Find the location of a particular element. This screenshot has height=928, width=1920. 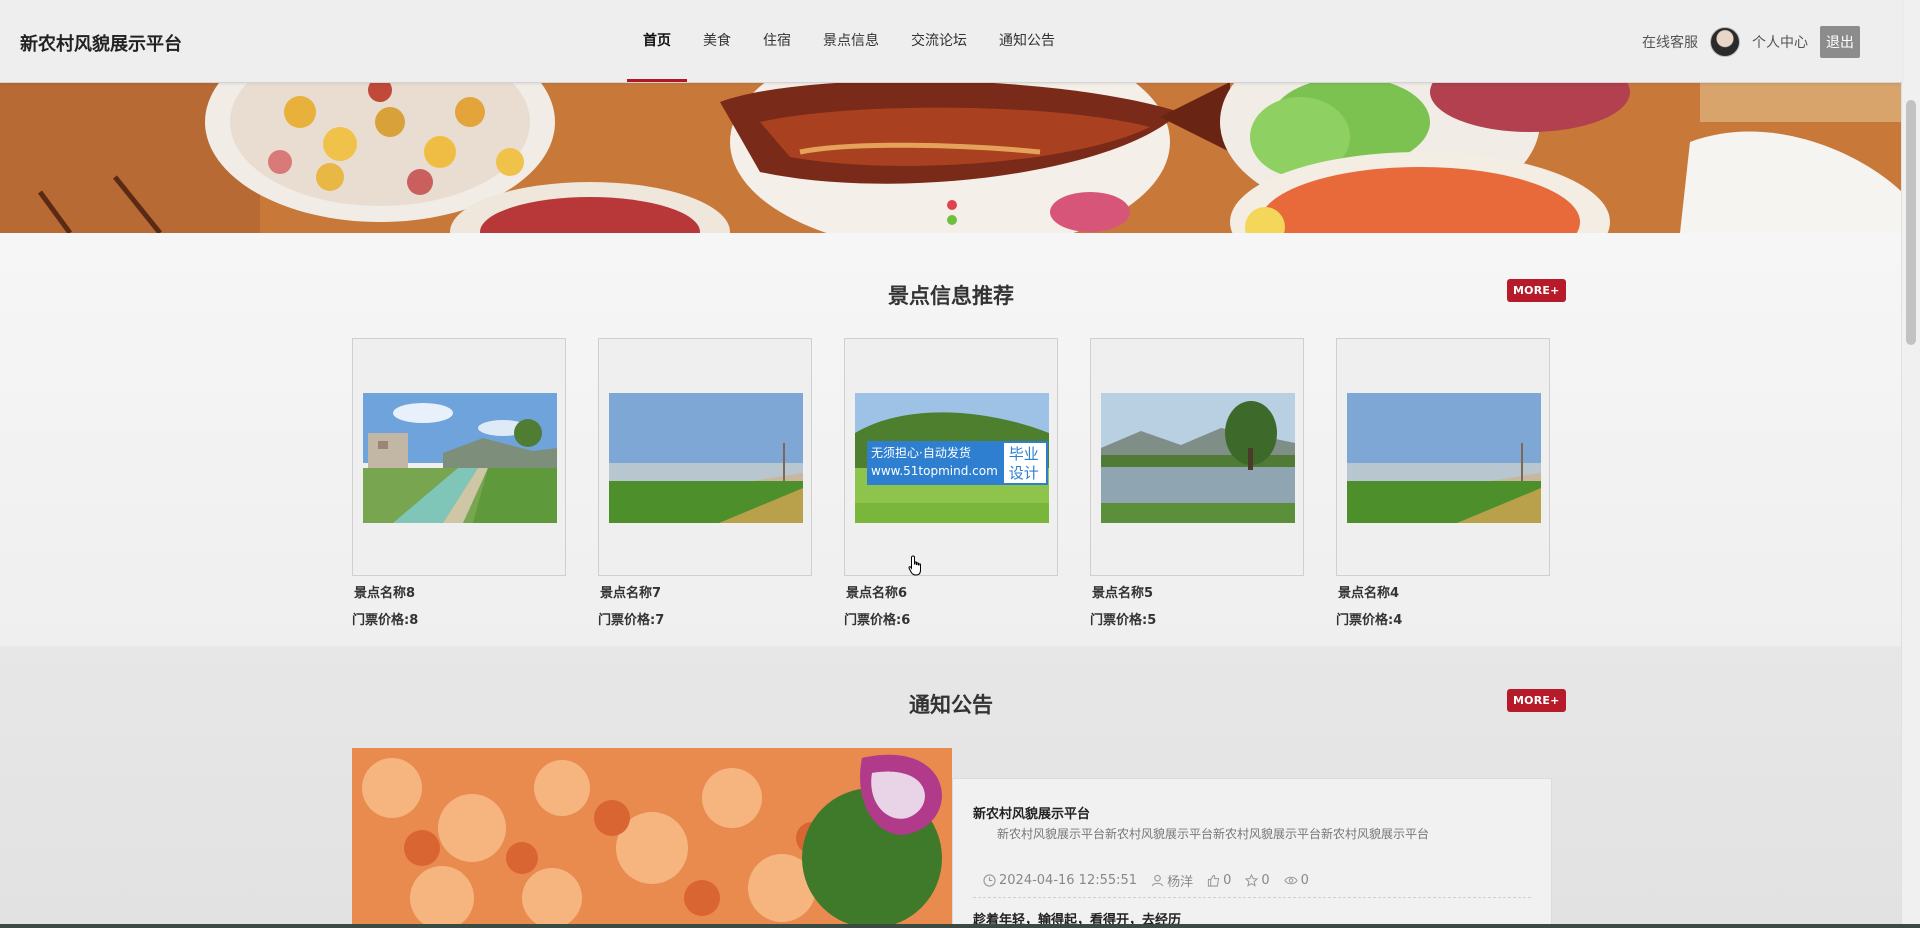

clock-icon is located at coordinates (989, 880).